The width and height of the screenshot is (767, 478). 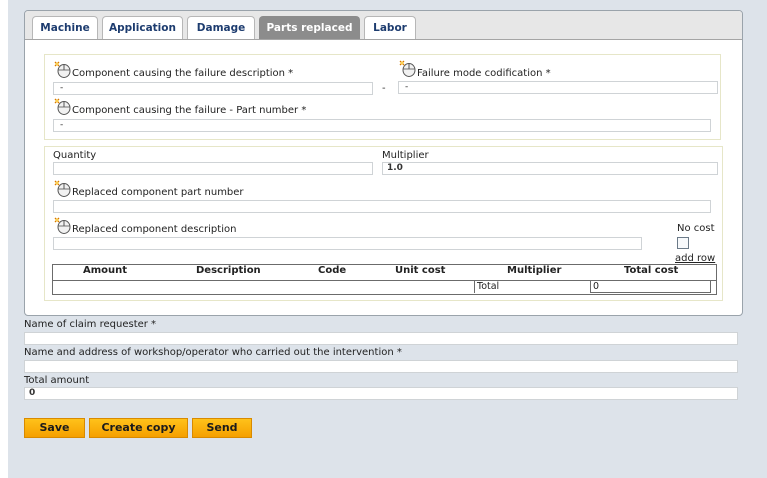 What do you see at coordinates (154, 229) in the screenshot?
I see `replaced-desc-label: Replaced component description` at bounding box center [154, 229].